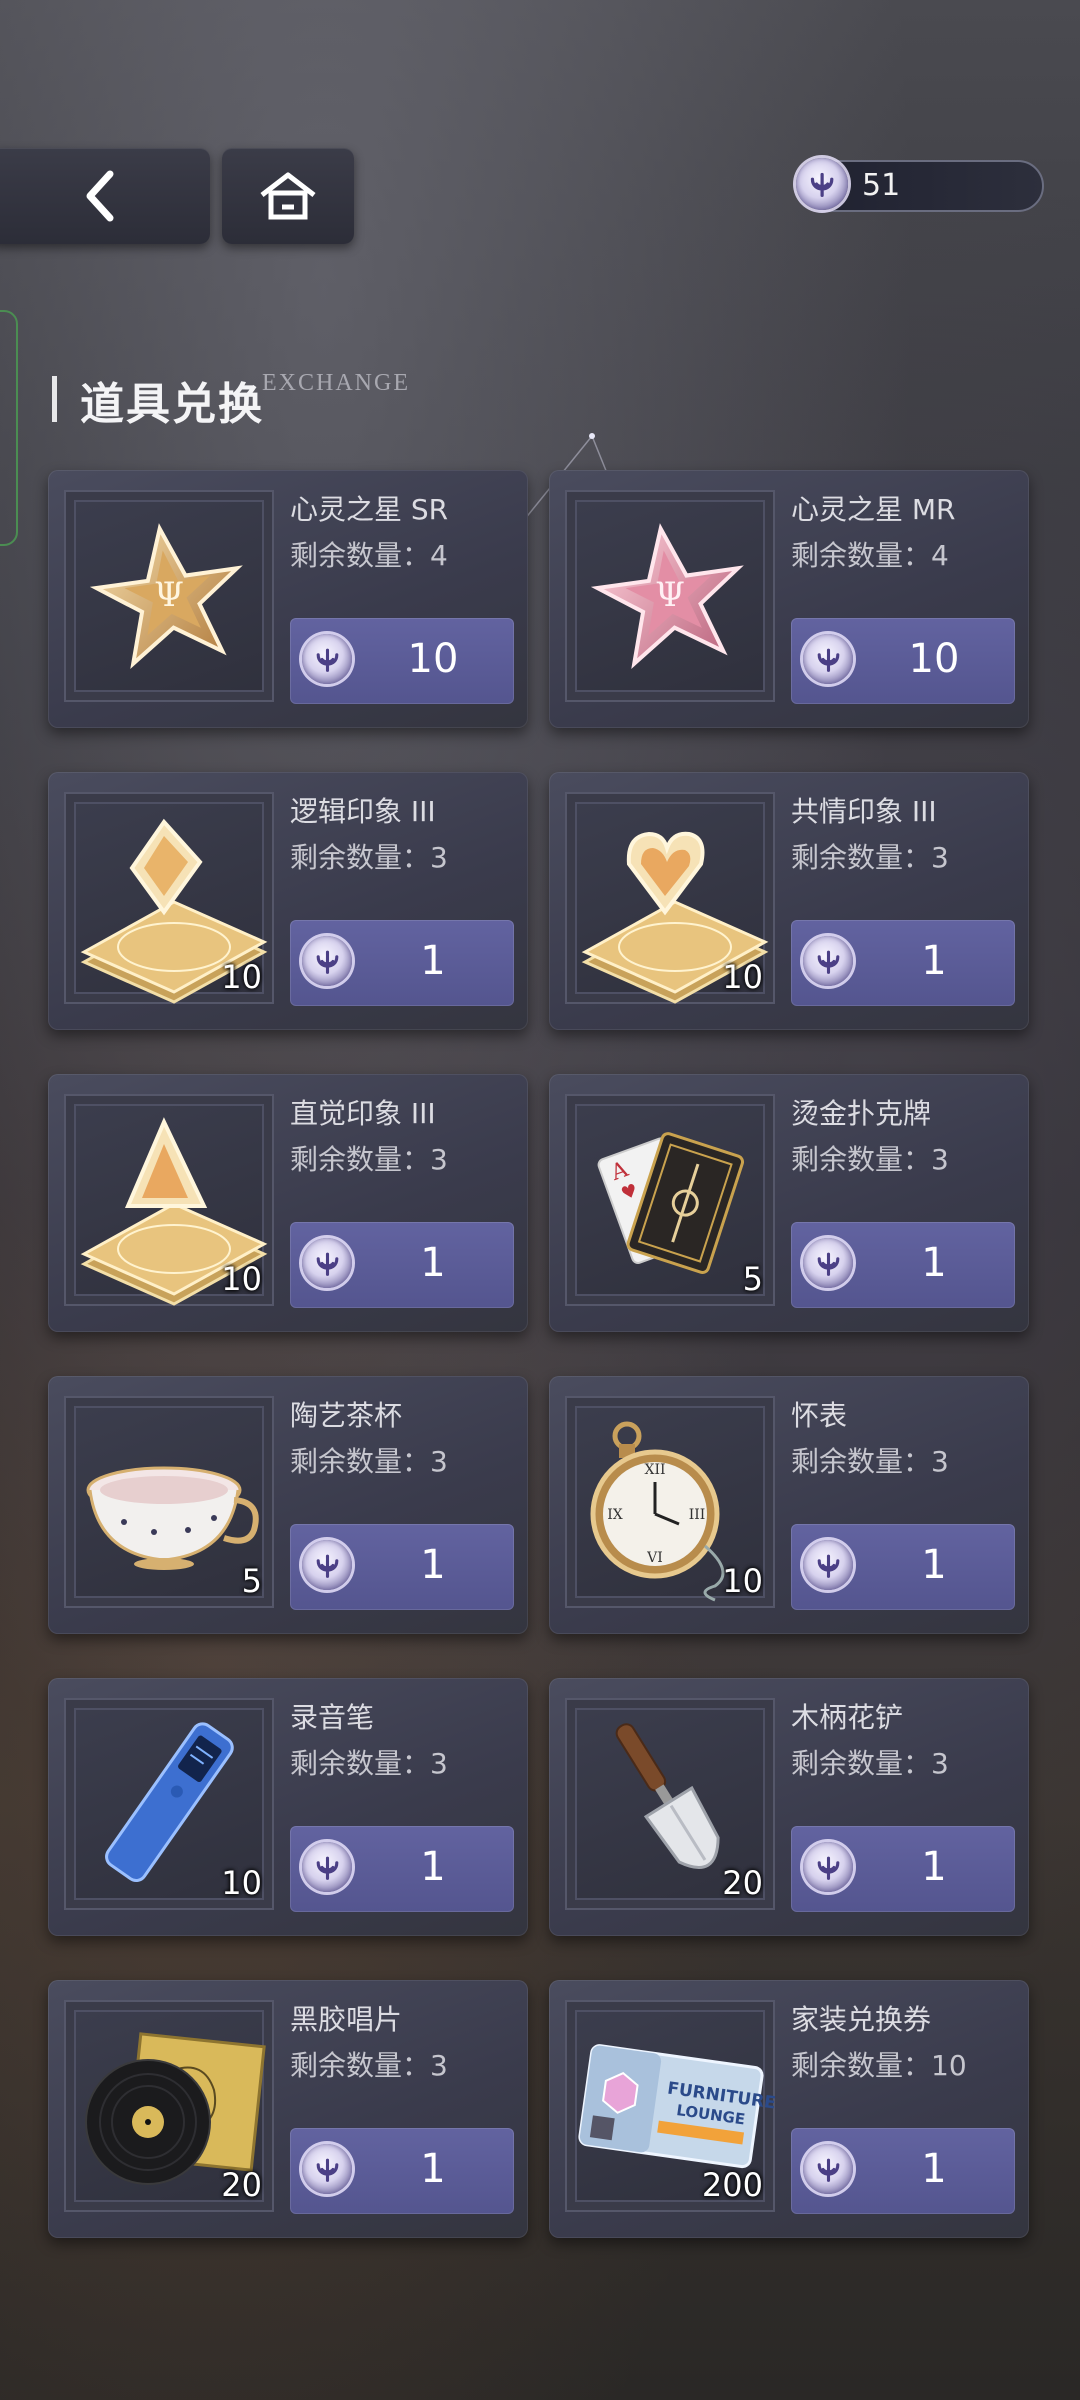 The image size is (1080, 2400). What do you see at coordinates (288, 1203) in the screenshot?
I see `exchange-item-card: 10 直觉印象 III 剩余数量：3 1` at bounding box center [288, 1203].